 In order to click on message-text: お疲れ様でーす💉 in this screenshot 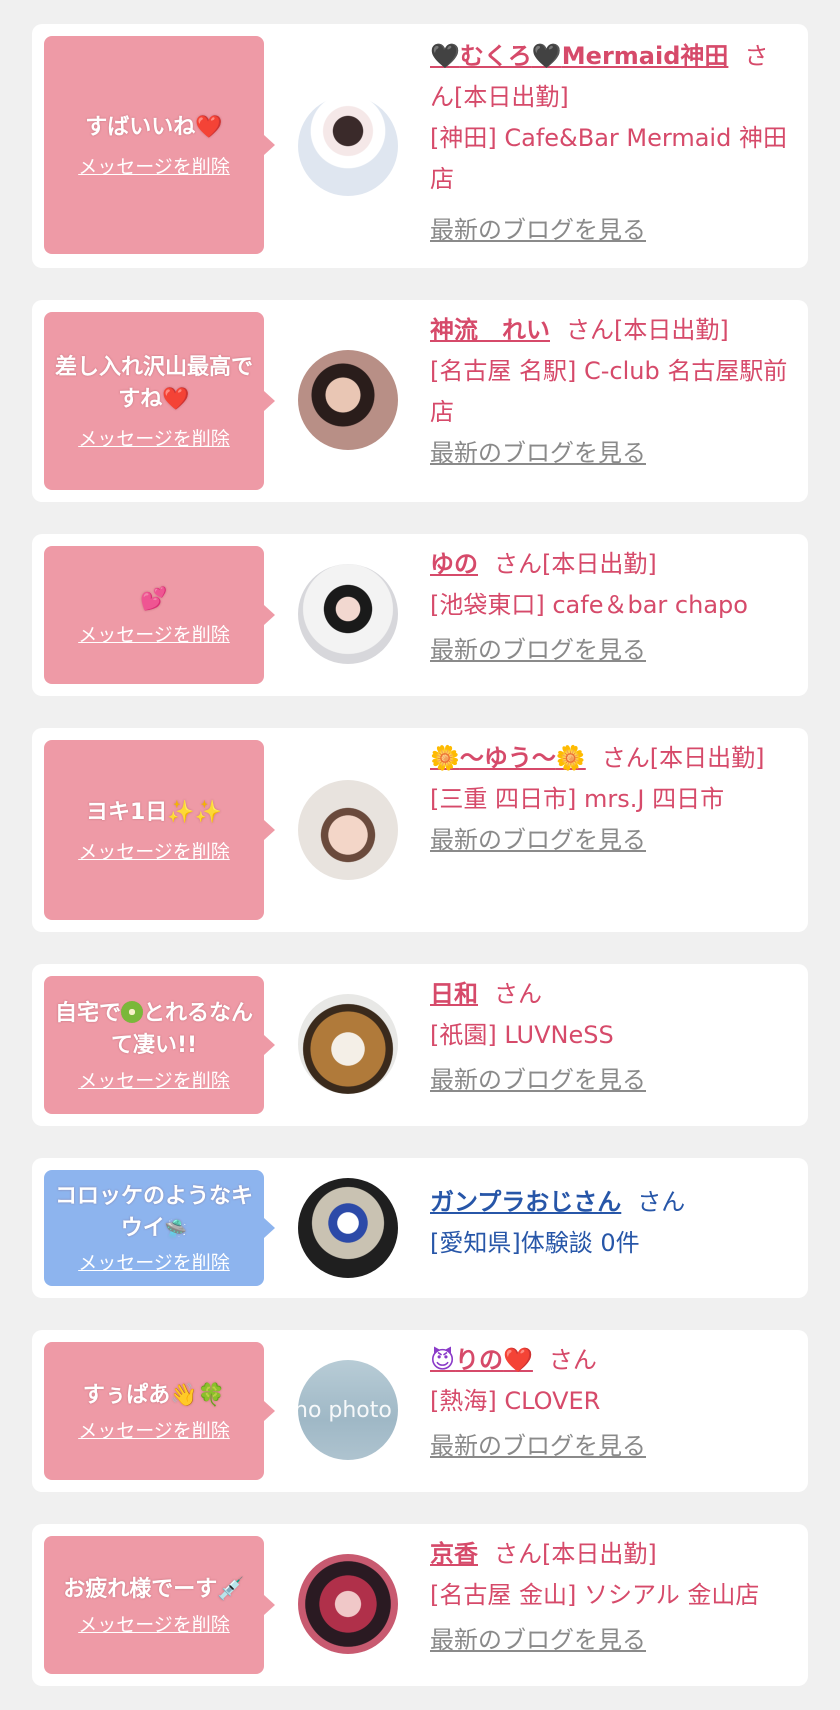, I will do `click(154, 1589)`.